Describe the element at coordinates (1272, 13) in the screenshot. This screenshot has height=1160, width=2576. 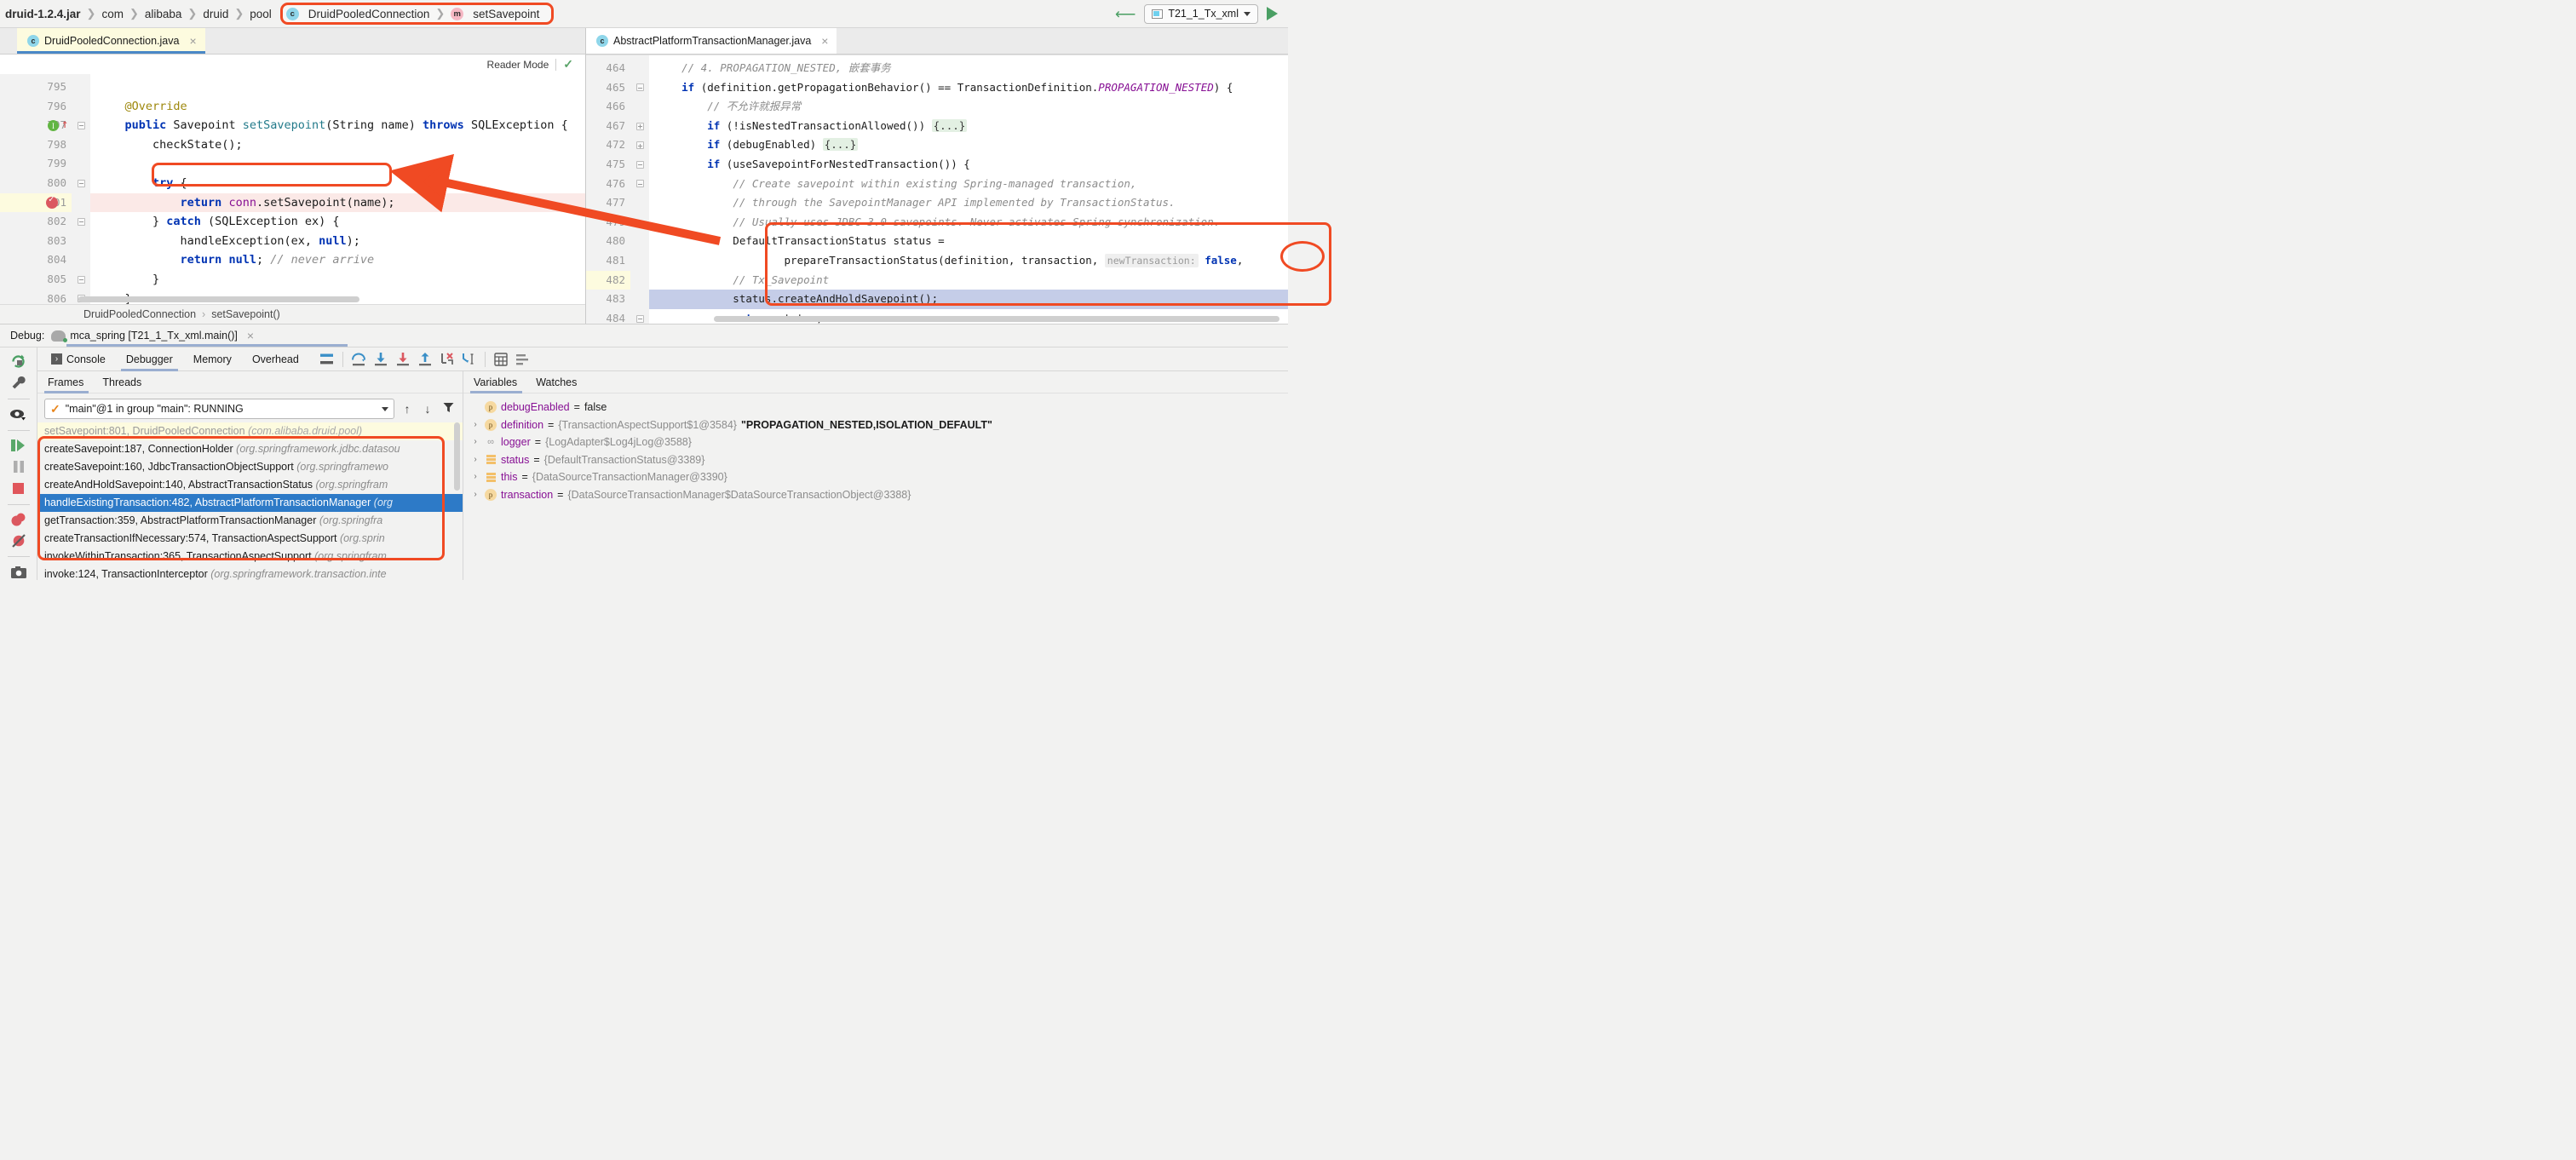
I see `run-play-icon` at that location.